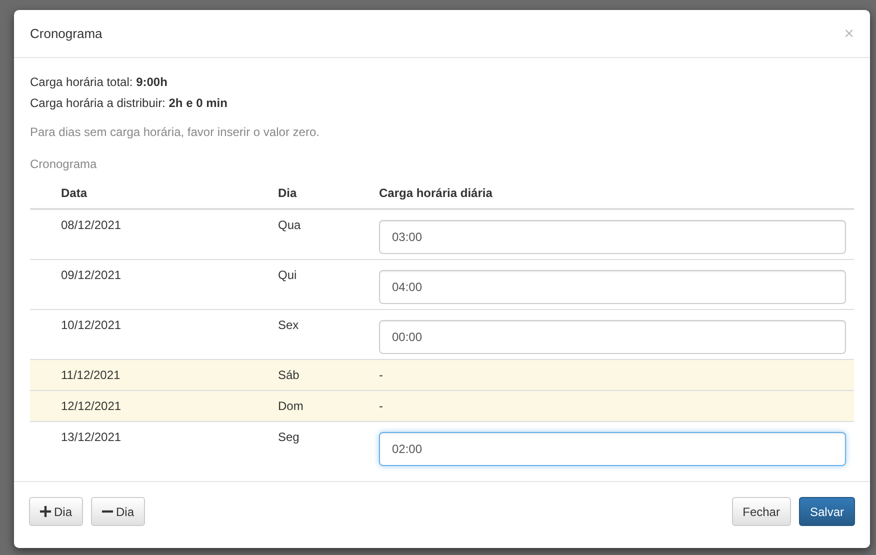  What do you see at coordinates (612, 337) in the screenshot?
I see `hours-field: 00:00` at bounding box center [612, 337].